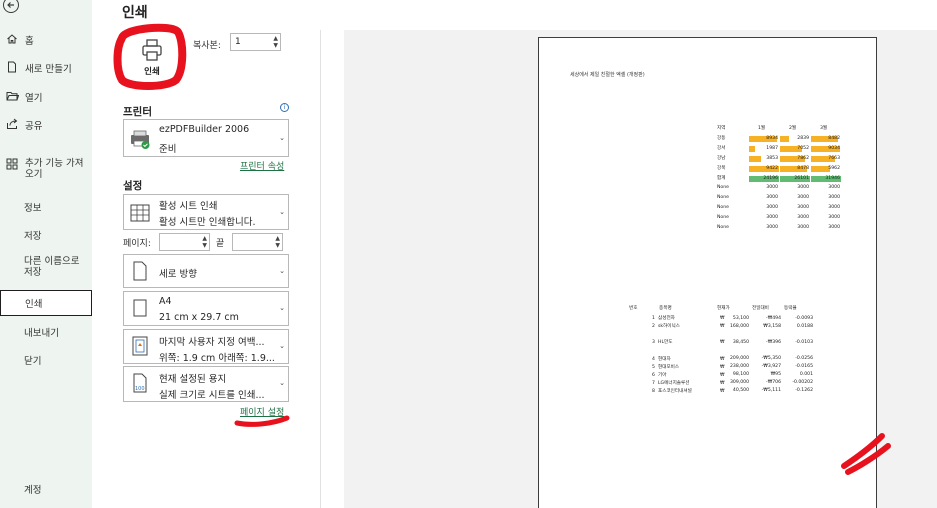 This screenshot has height=508, width=937. Describe the element at coordinates (184, 242) in the screenshot. I see `page-from-input: ▲ ▼` at that location.